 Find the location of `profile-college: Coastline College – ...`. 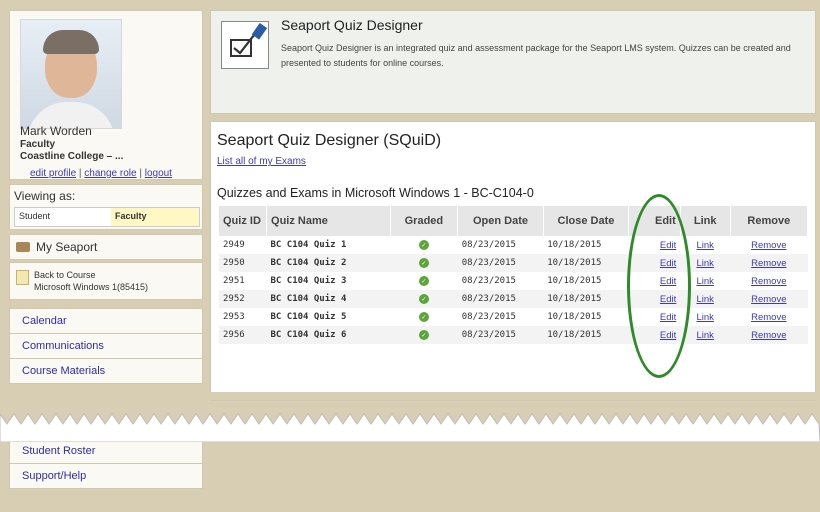

profile-college: Coastline College – ... is located at coordinates (72, 156).